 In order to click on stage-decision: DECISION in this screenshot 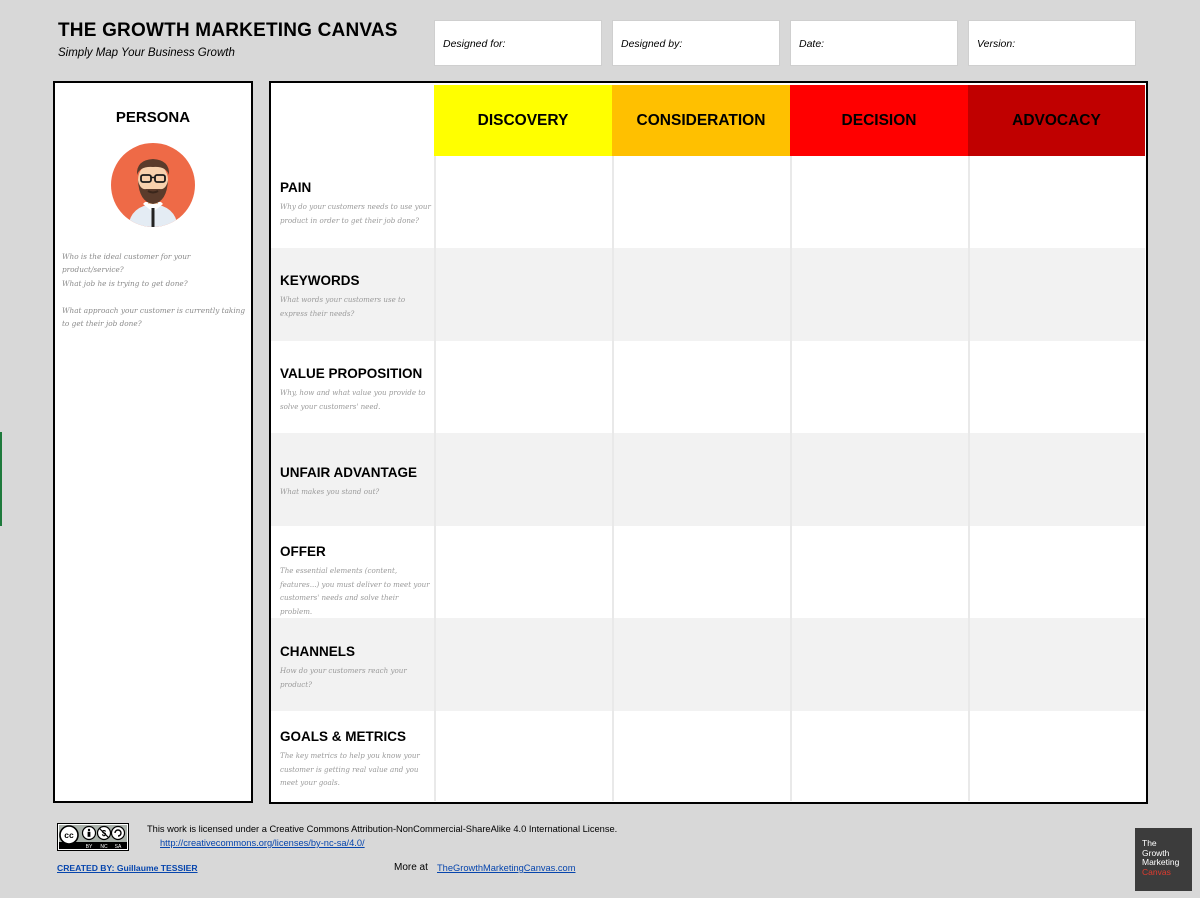, I will do `click(879, 120)`.